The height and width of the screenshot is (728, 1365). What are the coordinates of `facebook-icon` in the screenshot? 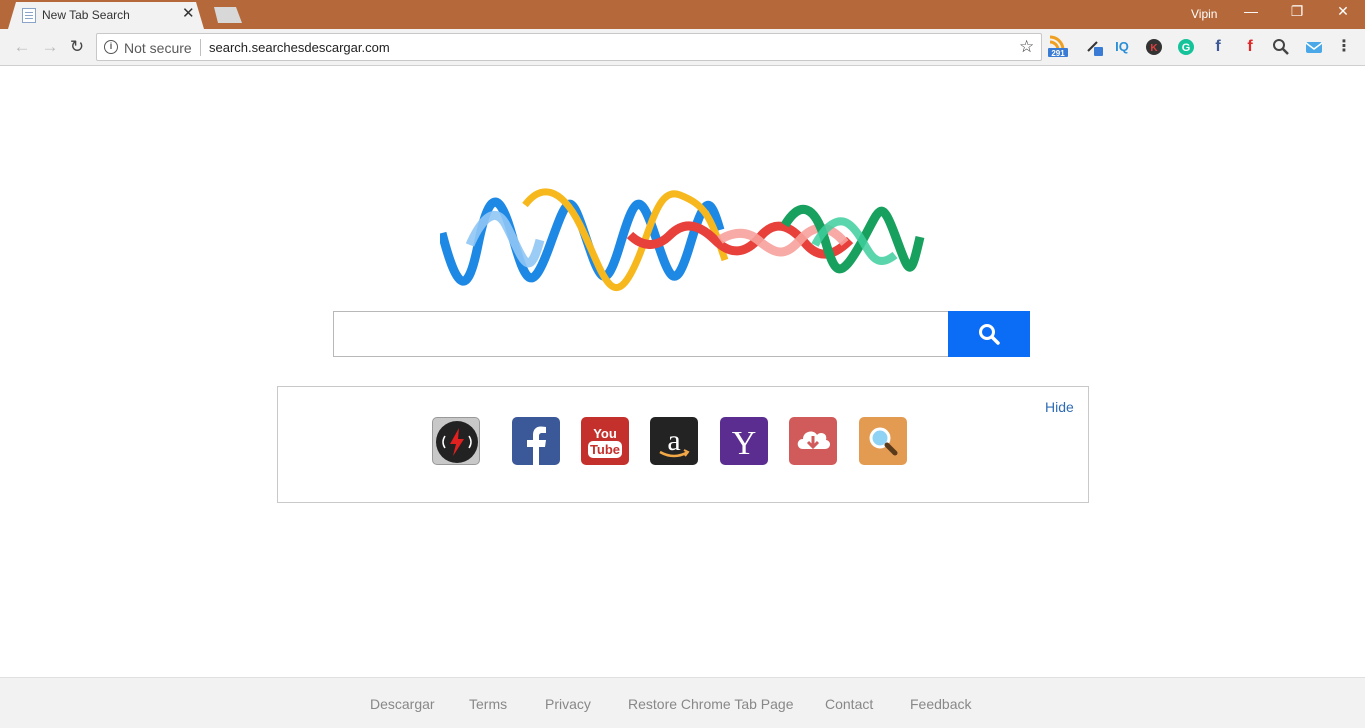 It's located at (536, 445).